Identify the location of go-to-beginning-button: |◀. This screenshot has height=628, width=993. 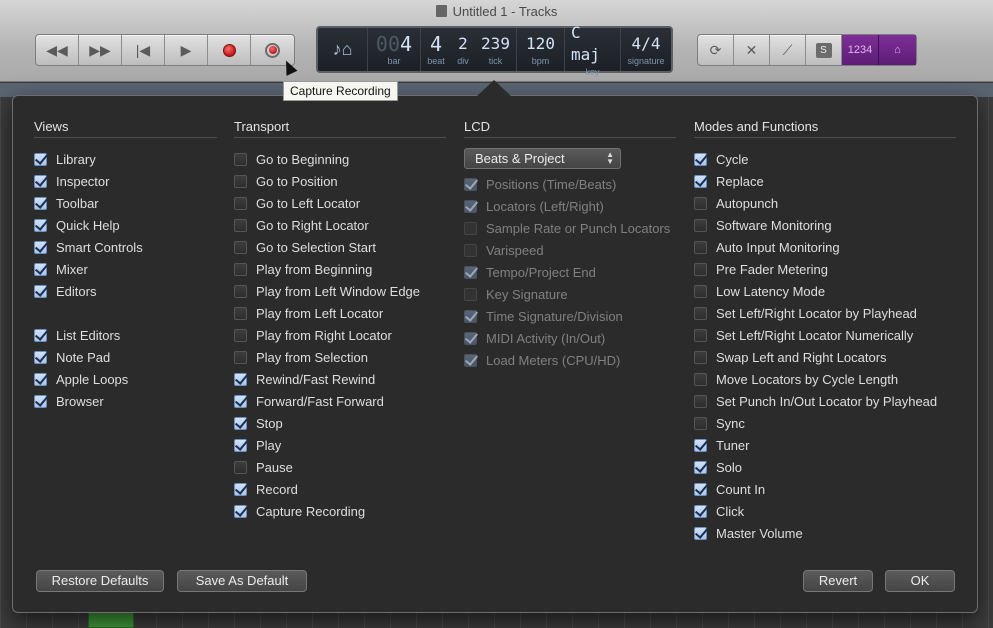
(143, 50).